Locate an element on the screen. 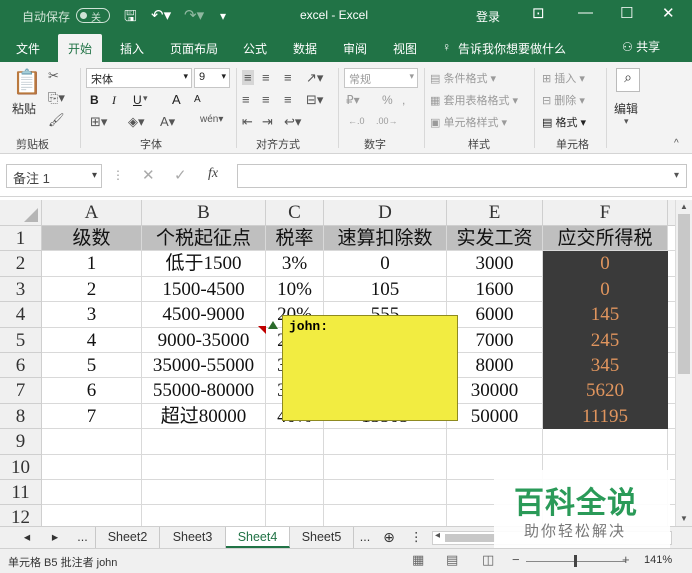 The image size is (692, 573). format-painter-icon: 🖌 is located at coordinates (56, 120).